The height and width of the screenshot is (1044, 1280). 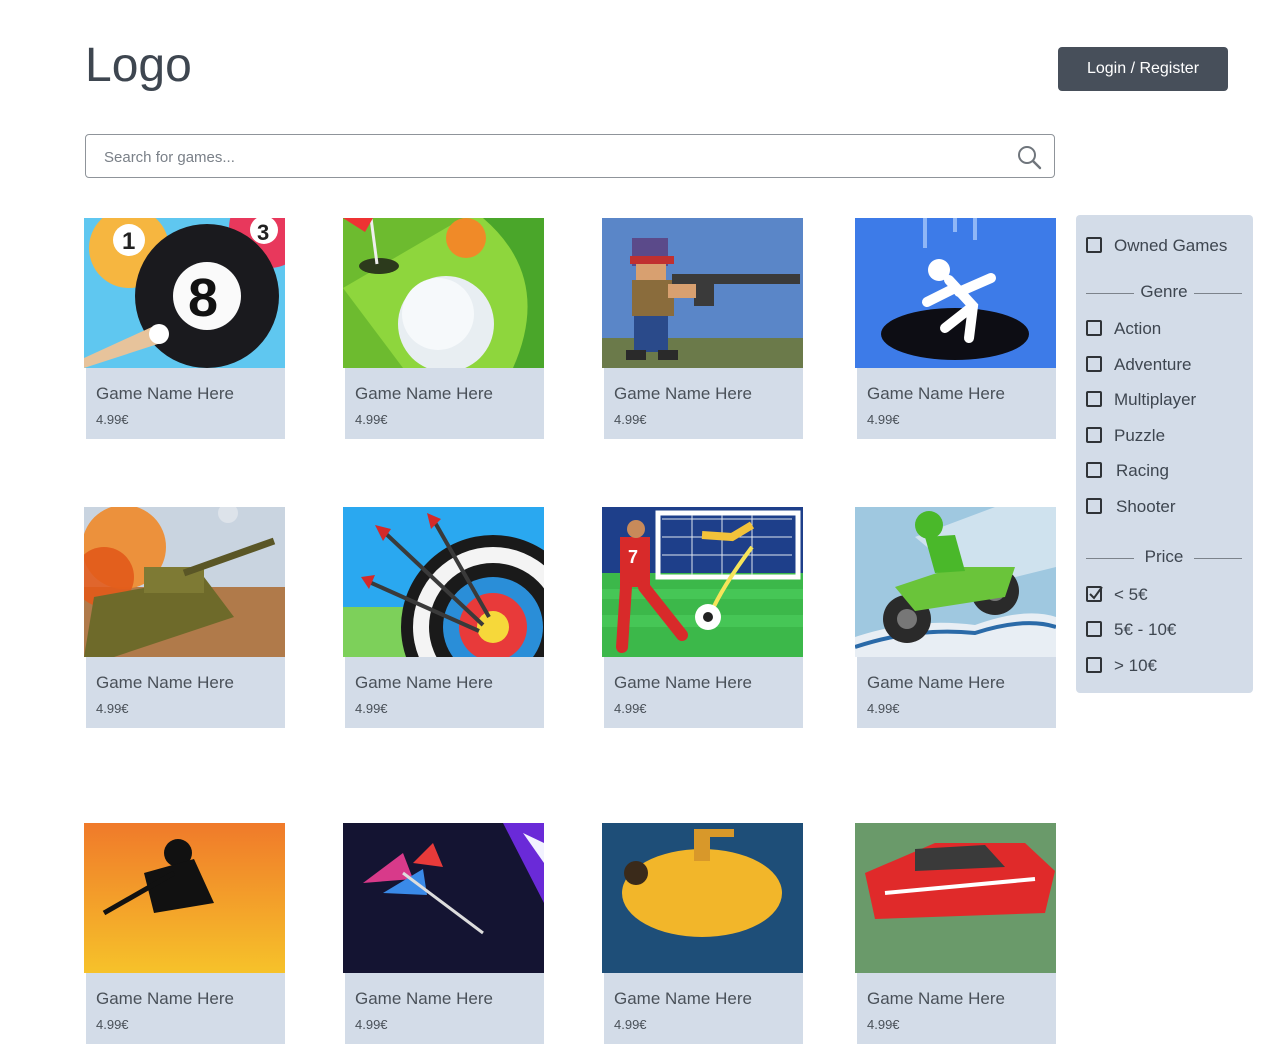 I want to click on price-5-10-checkbox, so click(x=1094, y=629).